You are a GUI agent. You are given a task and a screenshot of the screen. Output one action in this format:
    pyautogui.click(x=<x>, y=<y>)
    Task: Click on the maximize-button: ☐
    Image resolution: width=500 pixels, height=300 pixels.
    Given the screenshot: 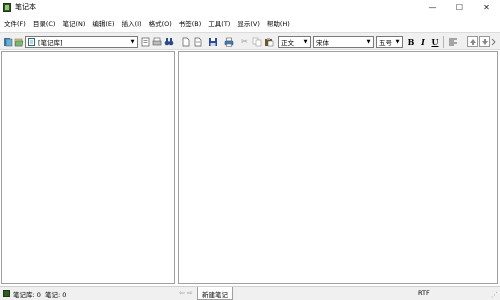 What is the action you would take?
    pyautogui.click(x=459, y=7)
    